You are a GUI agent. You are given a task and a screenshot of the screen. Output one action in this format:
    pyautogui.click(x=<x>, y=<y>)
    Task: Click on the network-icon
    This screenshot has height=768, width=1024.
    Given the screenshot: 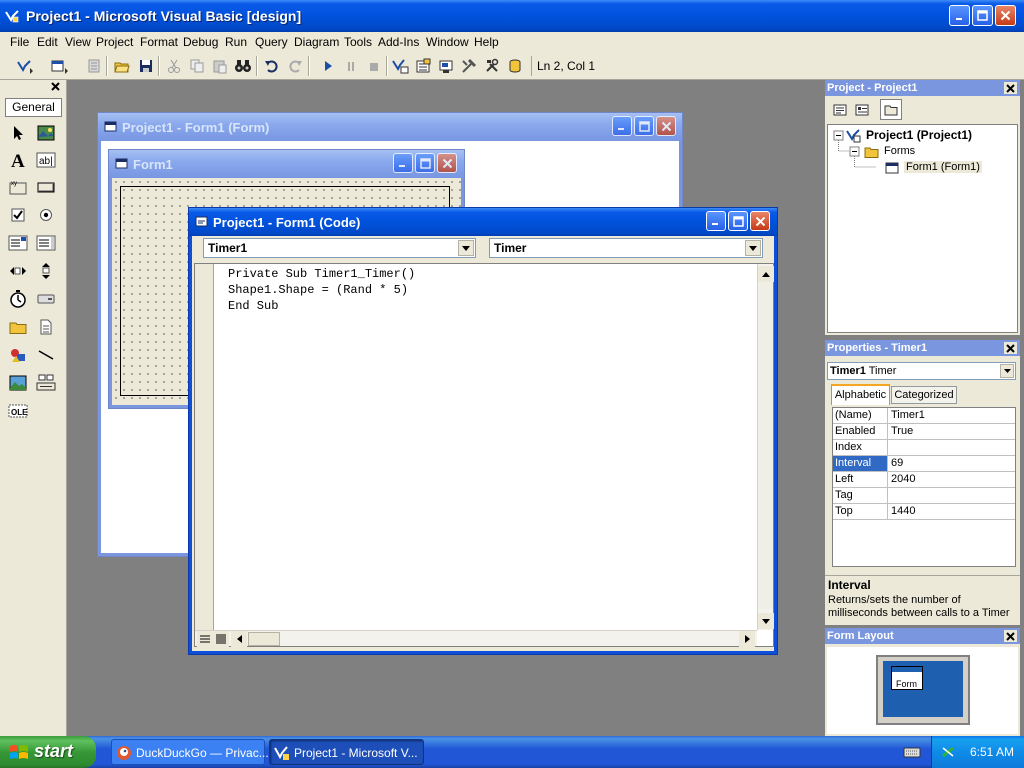 What is the action you would take?
    pyautogui.click(x=948, y=752)
    